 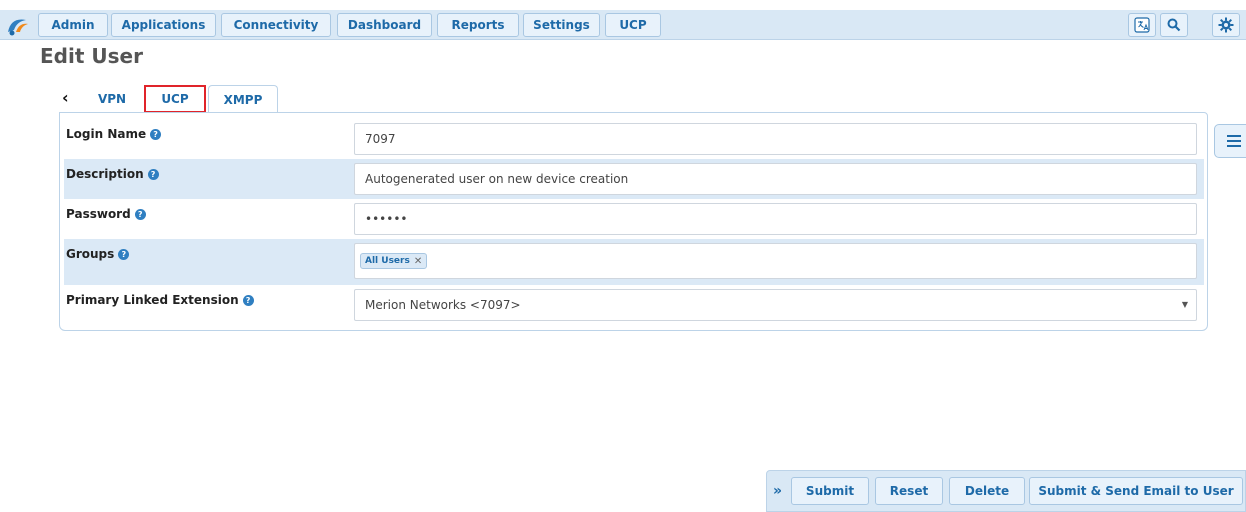 What do you see at coordinates (91, 56) in the screenshot?
I see `page-title: Edit User` at bounding box center [91, 56].